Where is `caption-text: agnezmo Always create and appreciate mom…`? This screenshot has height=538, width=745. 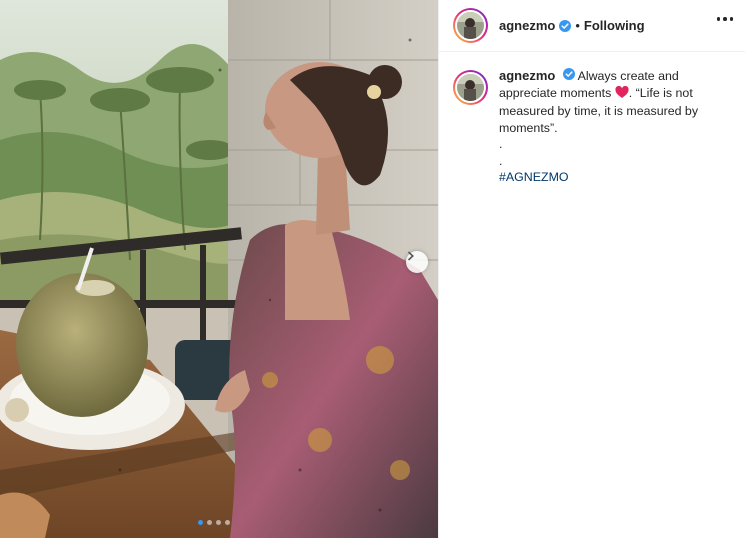 caption-text: agnezmo Always create and appreciate mom… is located at coordinates (615, 127).